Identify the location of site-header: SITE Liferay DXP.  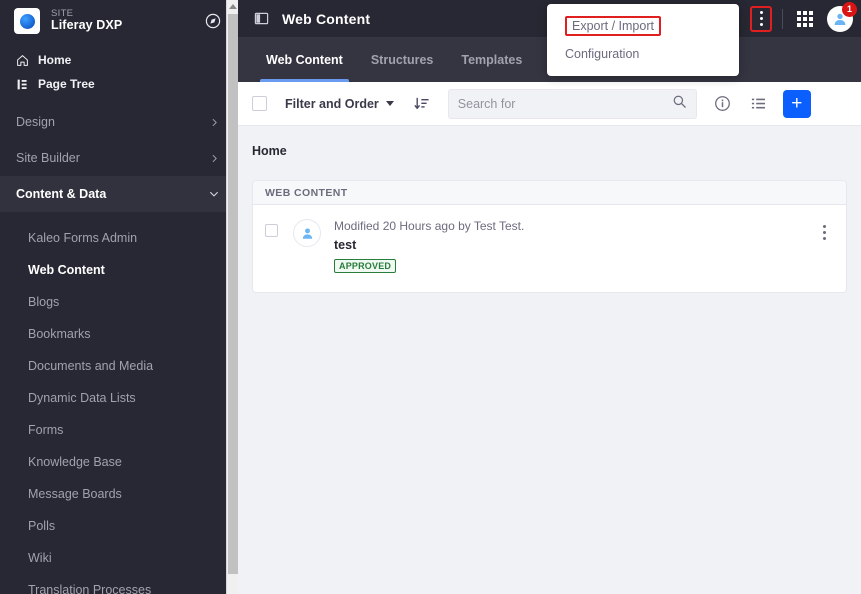
(119, 22).